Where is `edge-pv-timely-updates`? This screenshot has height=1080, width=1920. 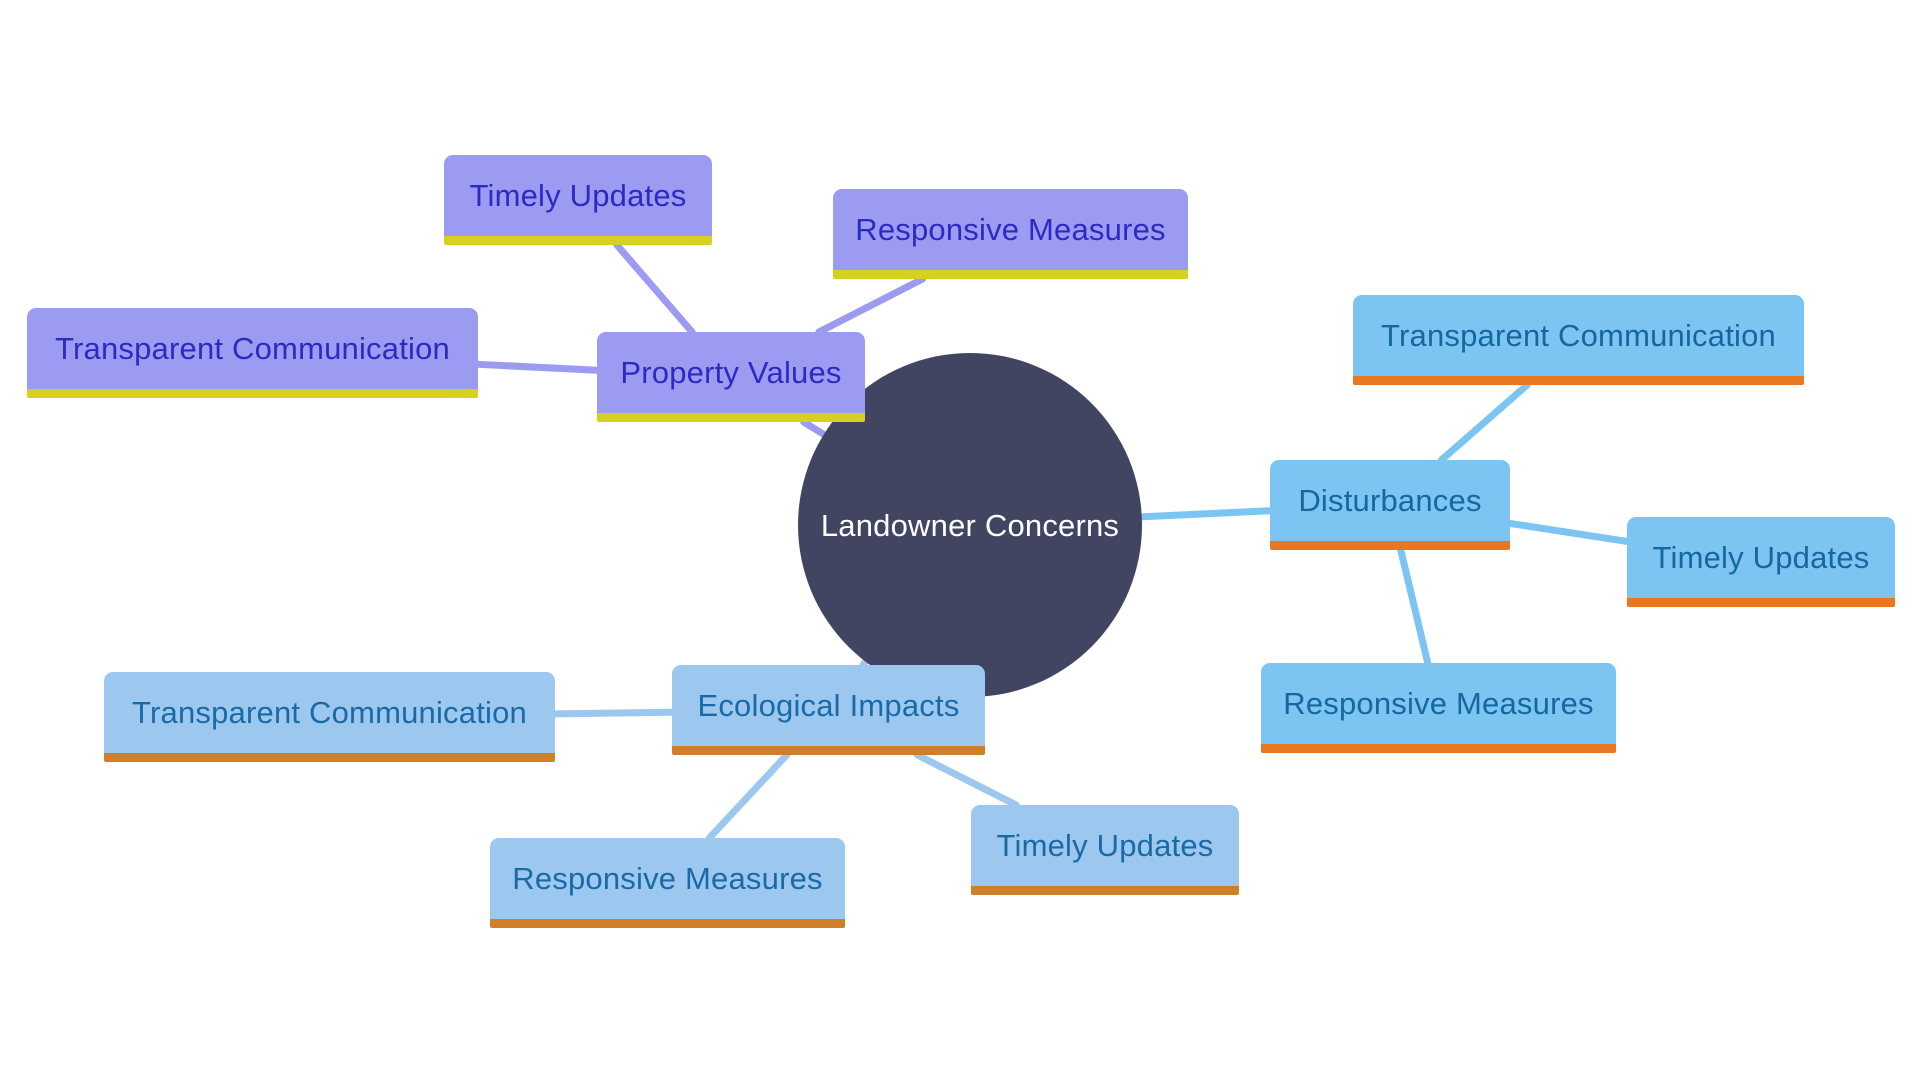
edge-pv-timely-updates is located at coordinates (654, 288).